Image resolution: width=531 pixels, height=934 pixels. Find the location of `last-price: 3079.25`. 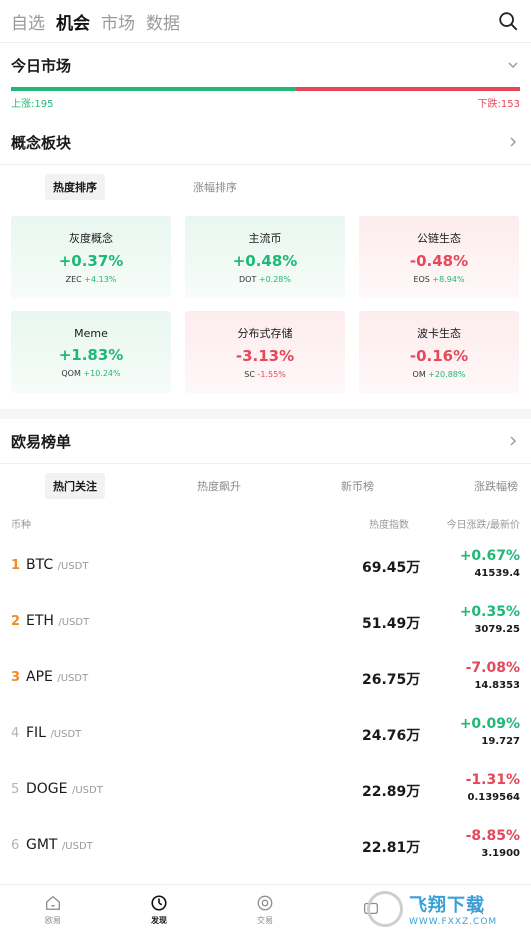

last-price: 3079.25 is located at coordinates (497, 629).